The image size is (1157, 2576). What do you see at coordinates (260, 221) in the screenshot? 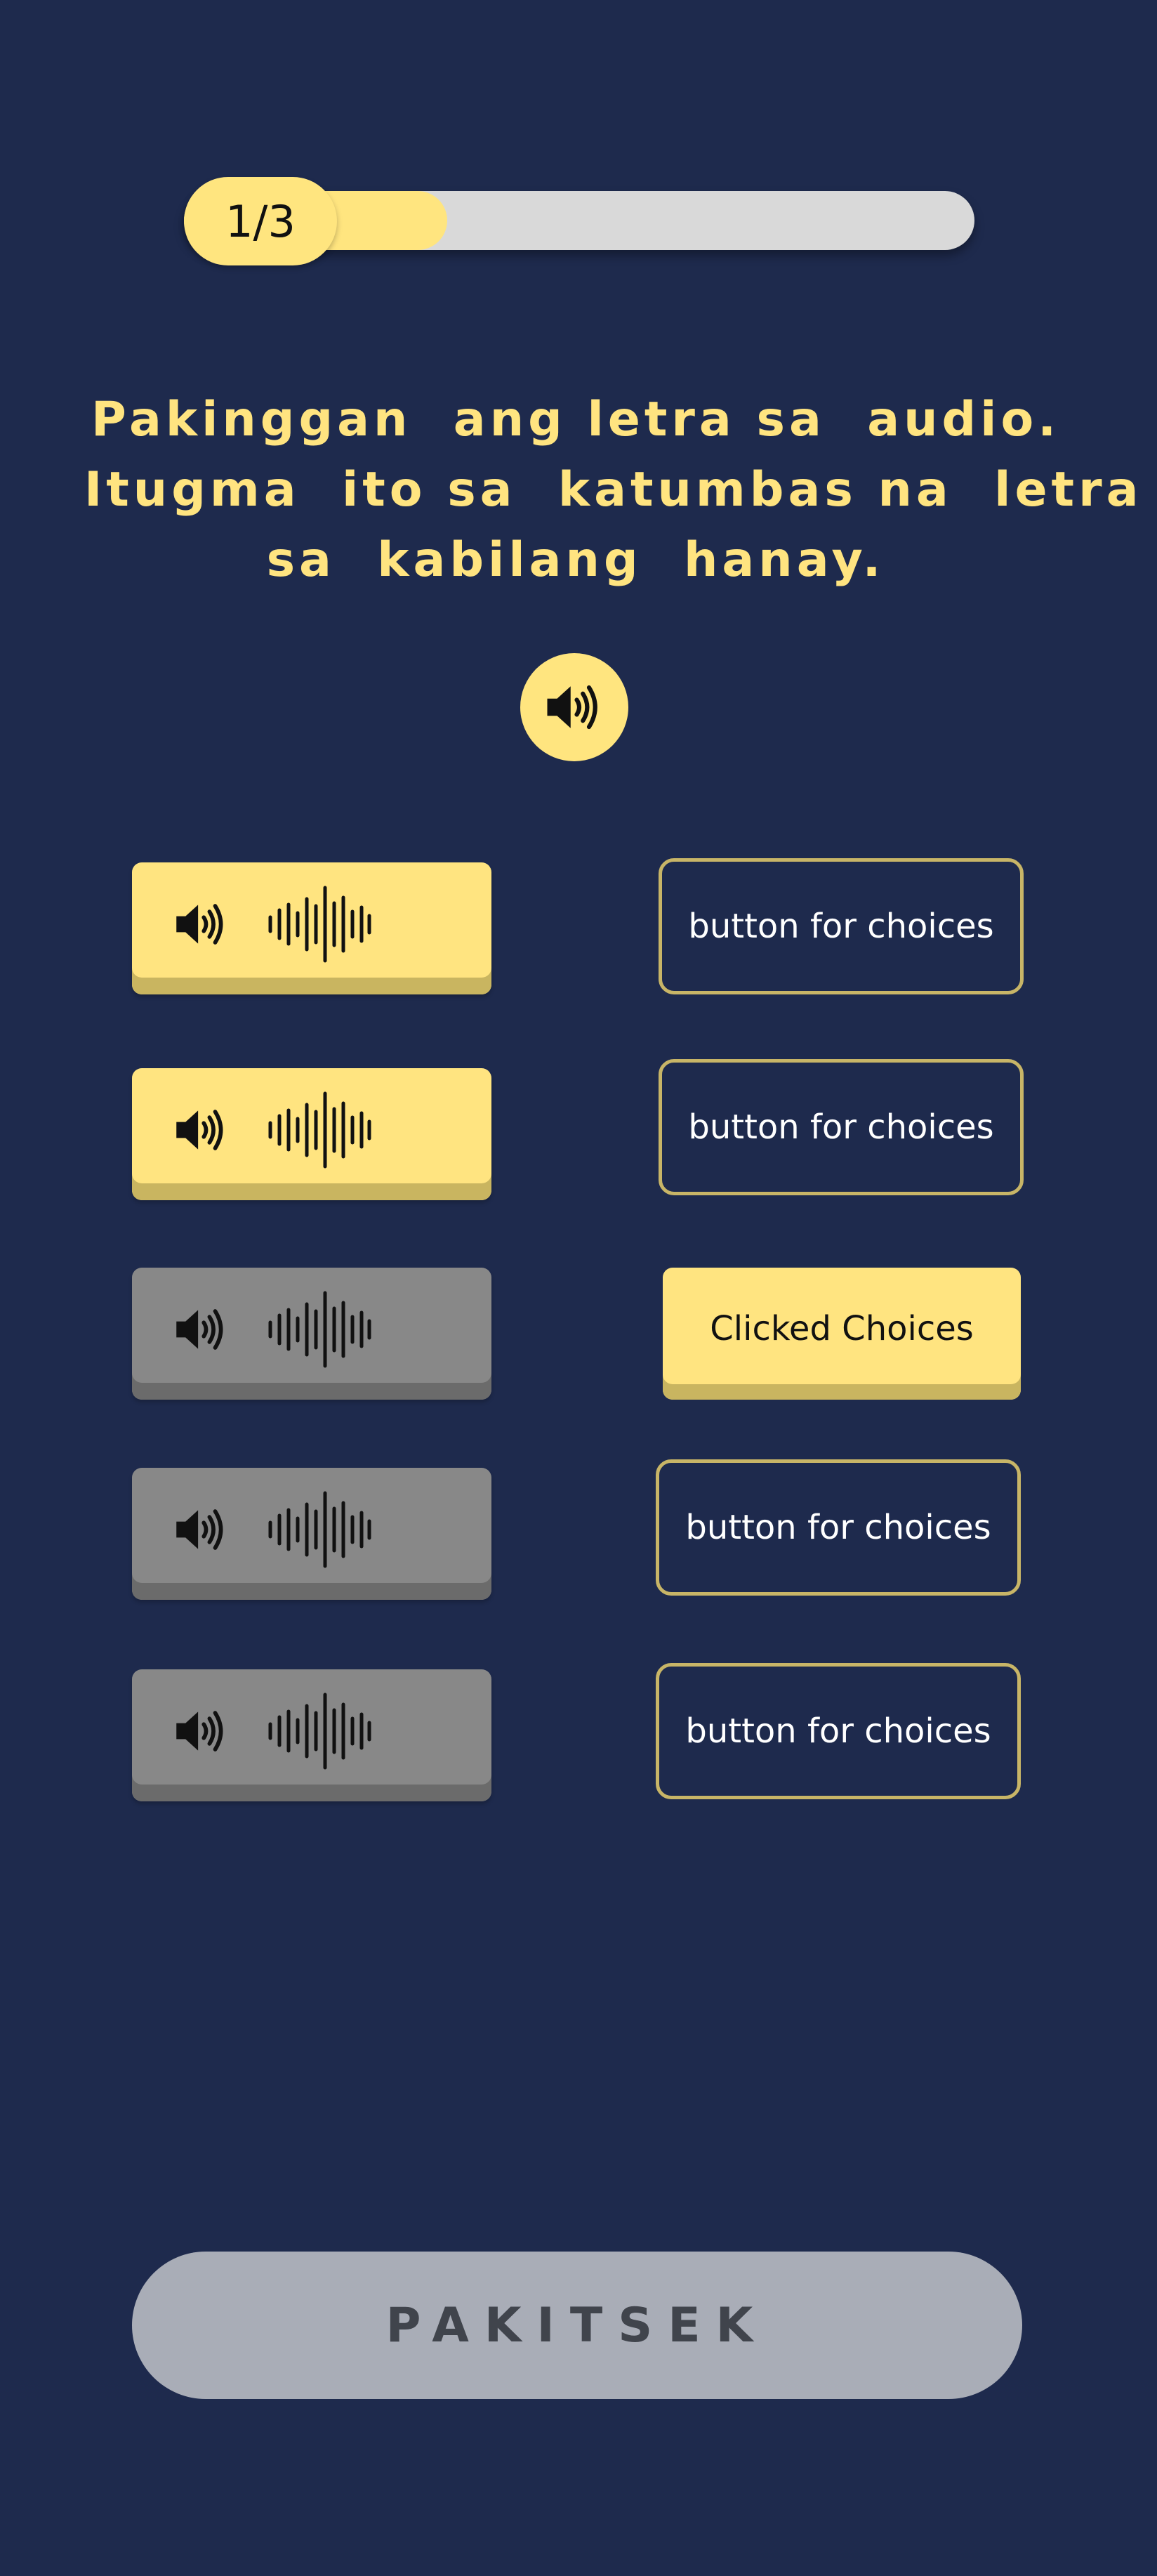
I see `progress-counter: 1/3` at bounding box center [260, 221].